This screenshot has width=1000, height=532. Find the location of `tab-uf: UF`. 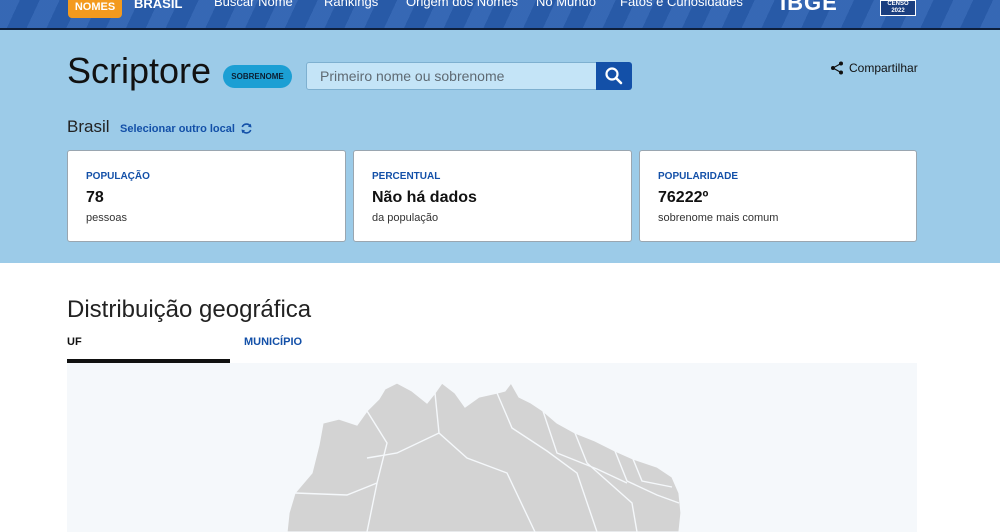

tab-uf: UF is located at coordinates (148, 349).